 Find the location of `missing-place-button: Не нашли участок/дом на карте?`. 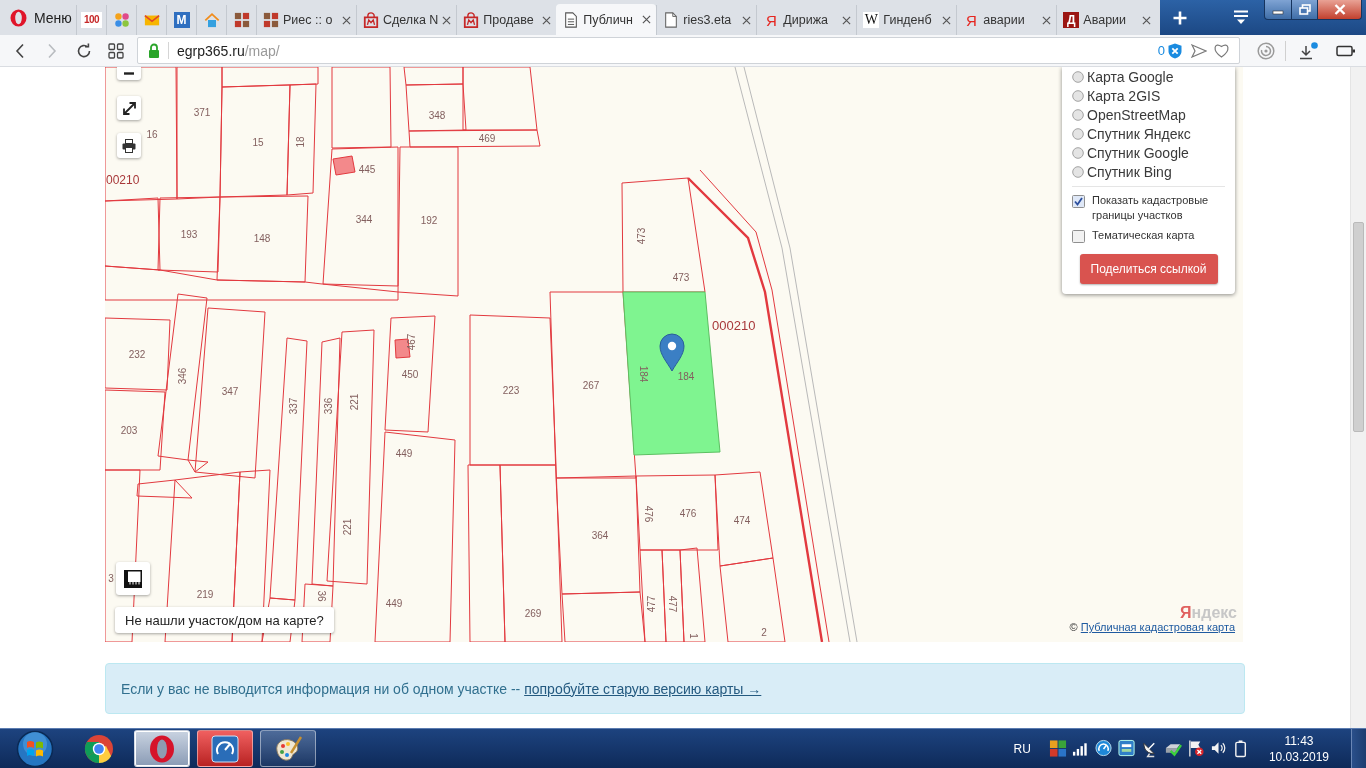

missing-place-button: Не нашли участок/дом на карте? is located at coordinates (224, 620).